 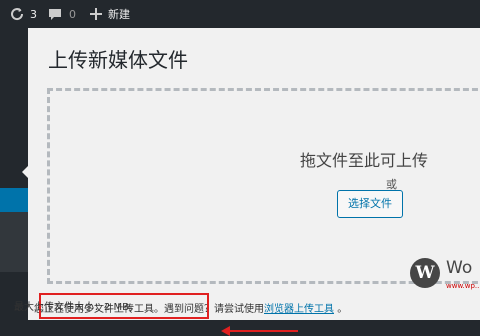 I want to click on annotation-arrow-head, so click(x=225, y=331).